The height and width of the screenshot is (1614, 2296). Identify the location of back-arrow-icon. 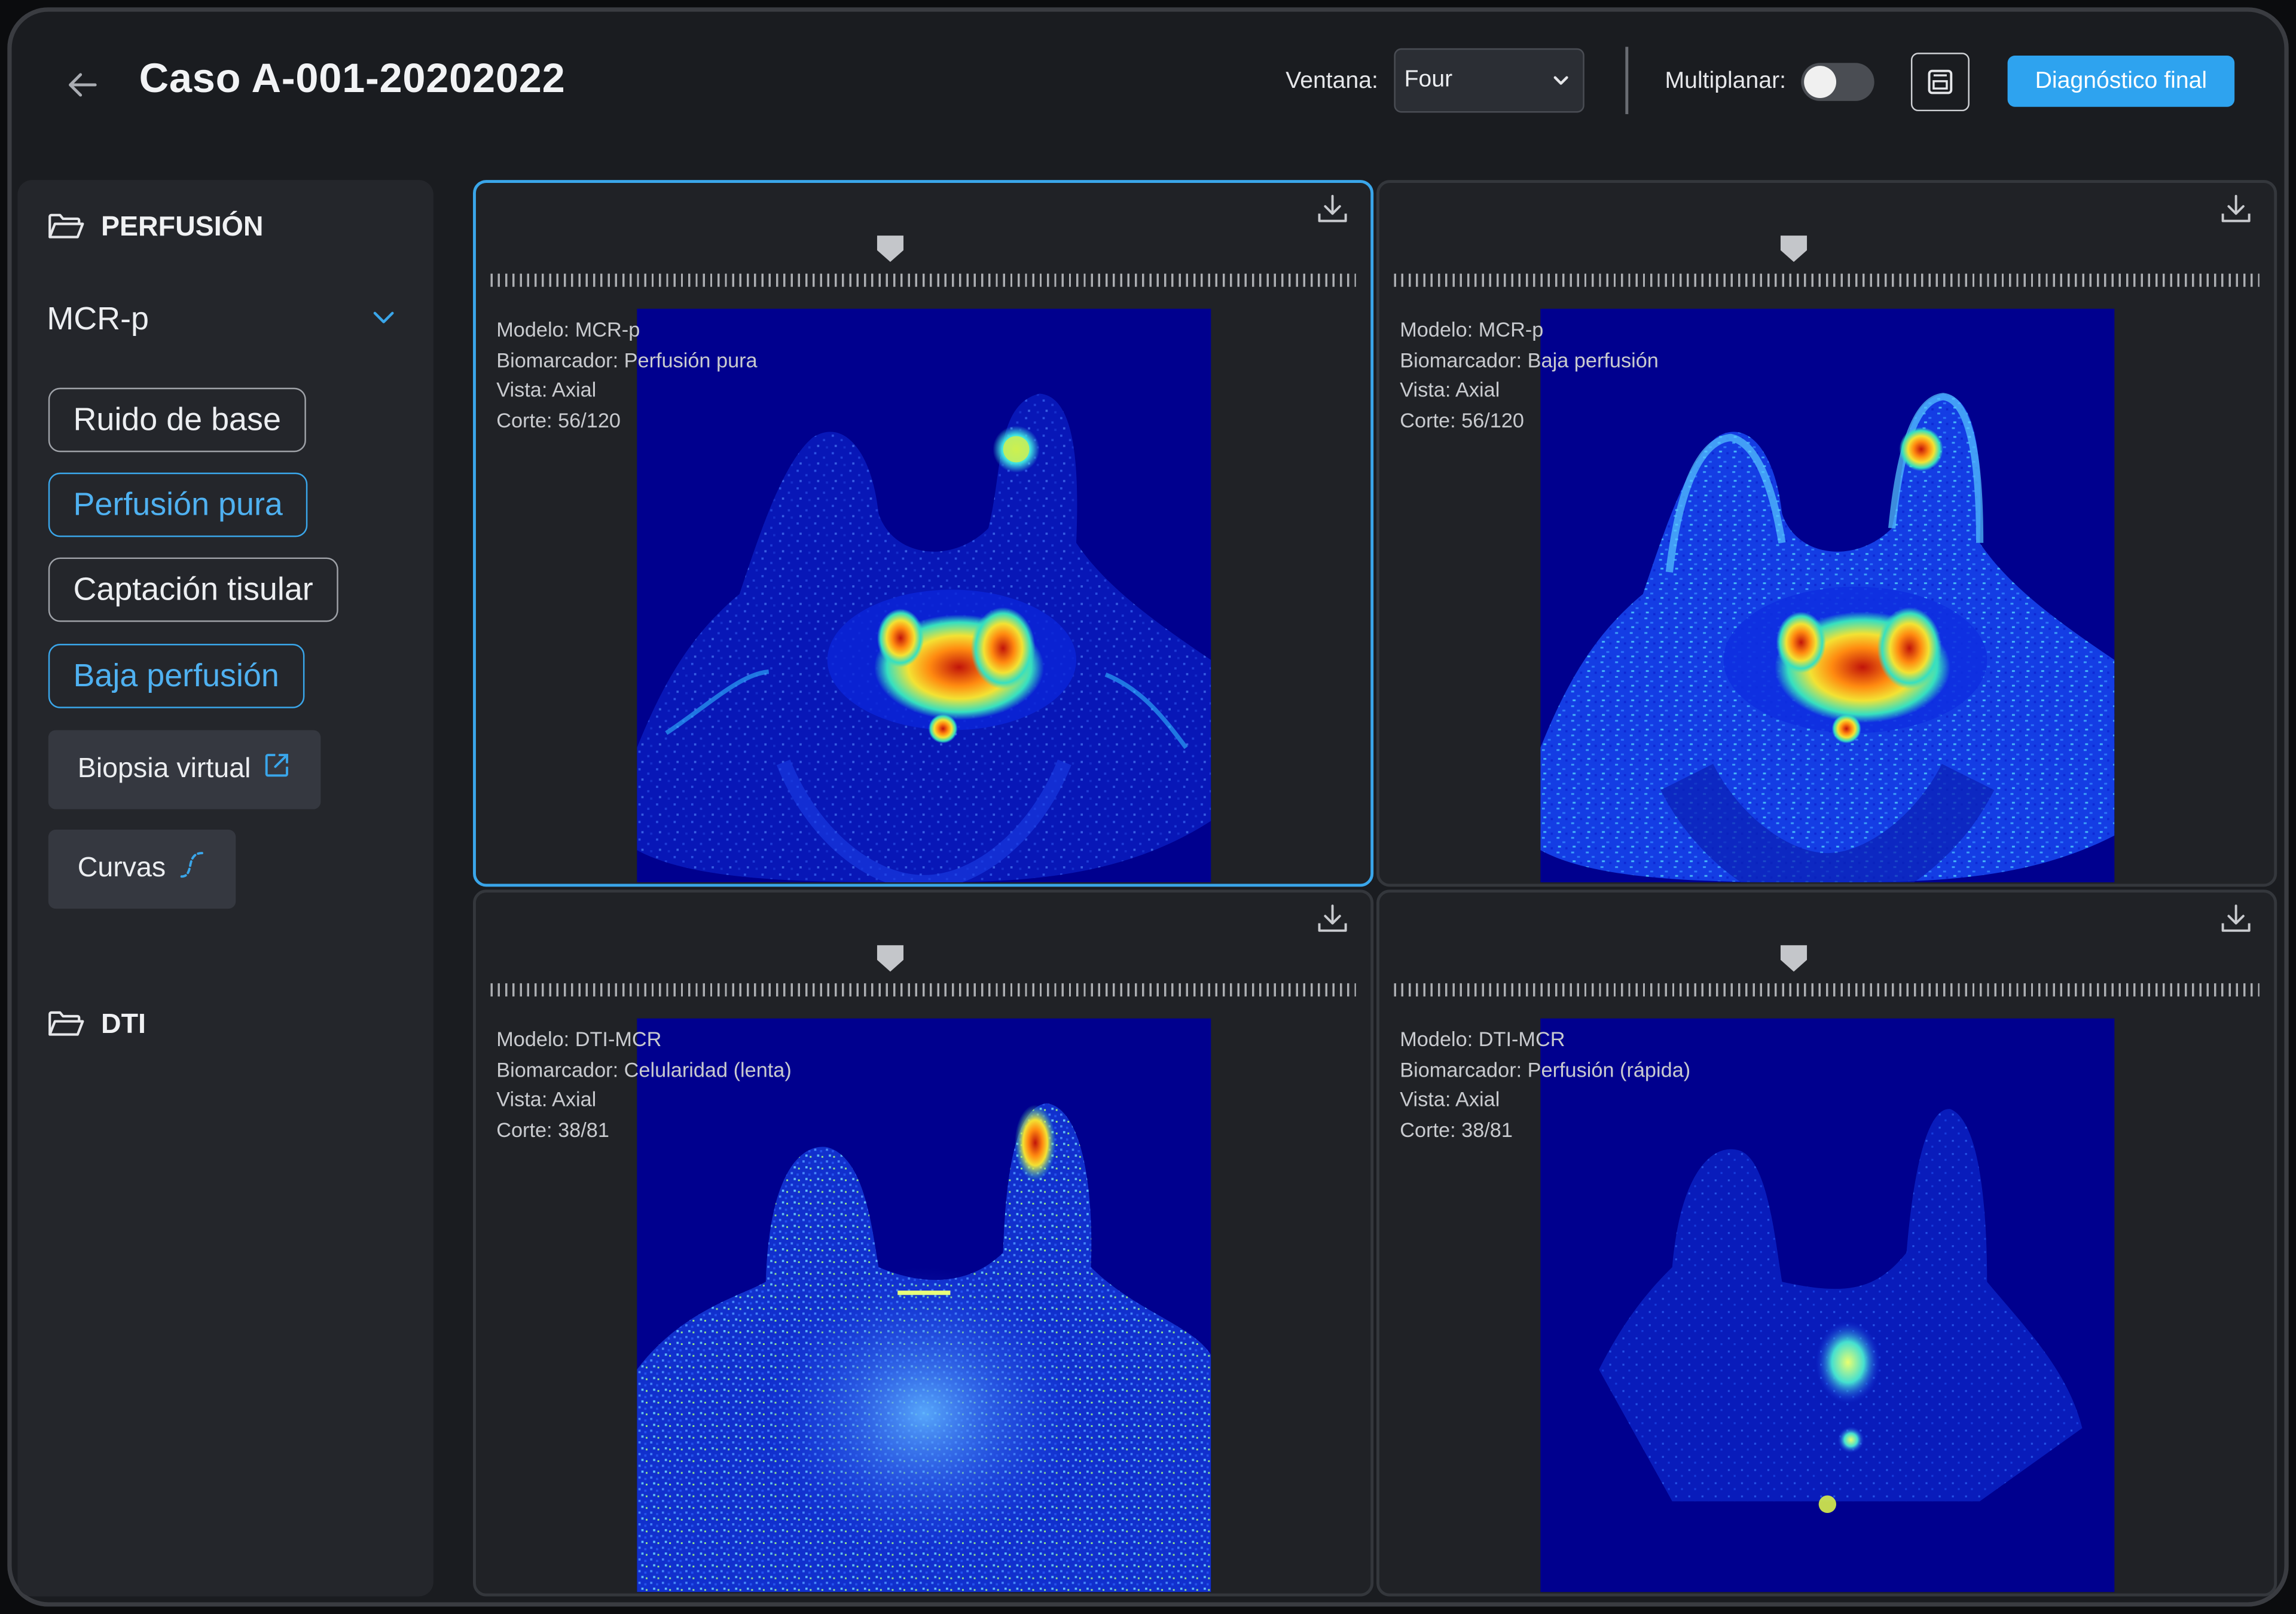
(81, 84).